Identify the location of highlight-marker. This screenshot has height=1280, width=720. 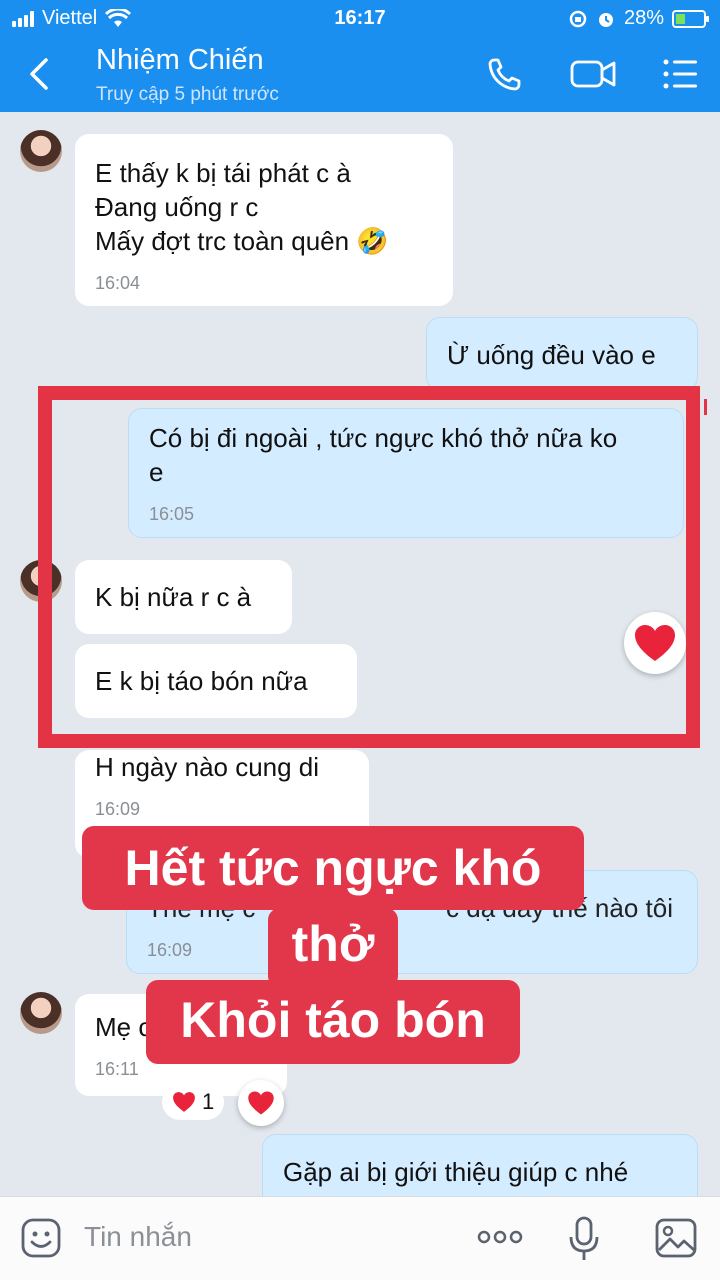
(705, 407).